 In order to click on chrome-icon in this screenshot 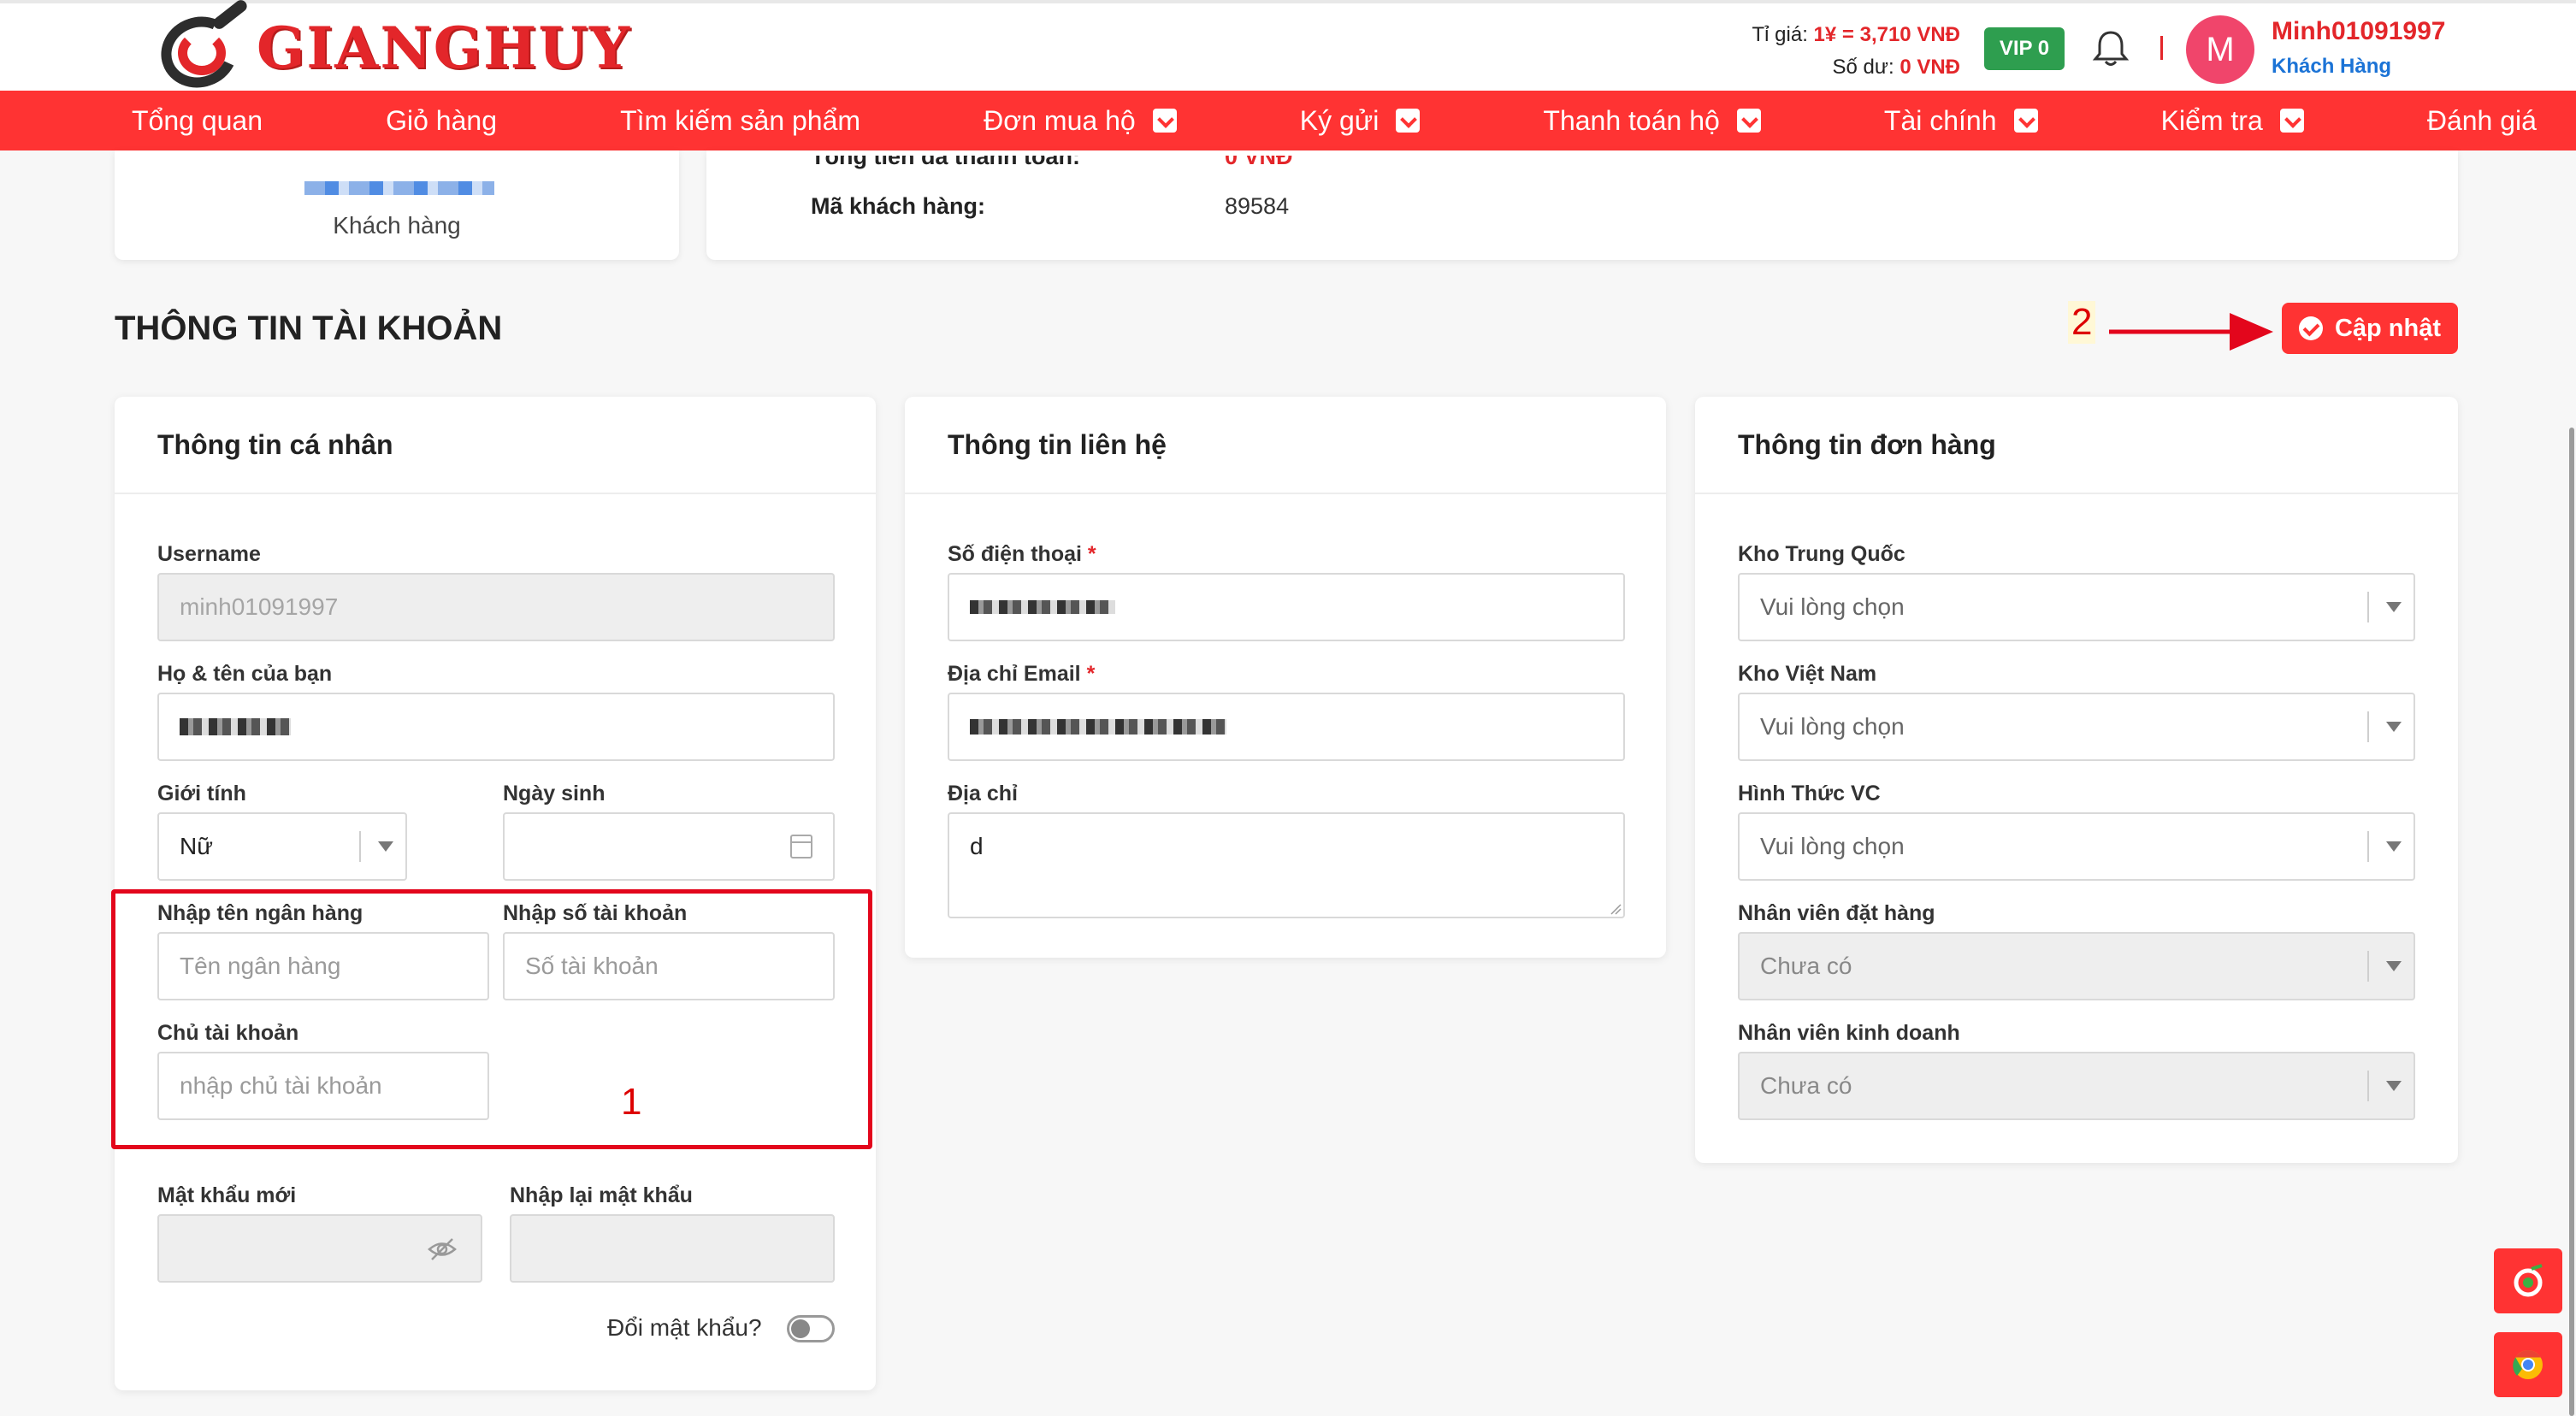, I will do `click(2528, 1364)`.